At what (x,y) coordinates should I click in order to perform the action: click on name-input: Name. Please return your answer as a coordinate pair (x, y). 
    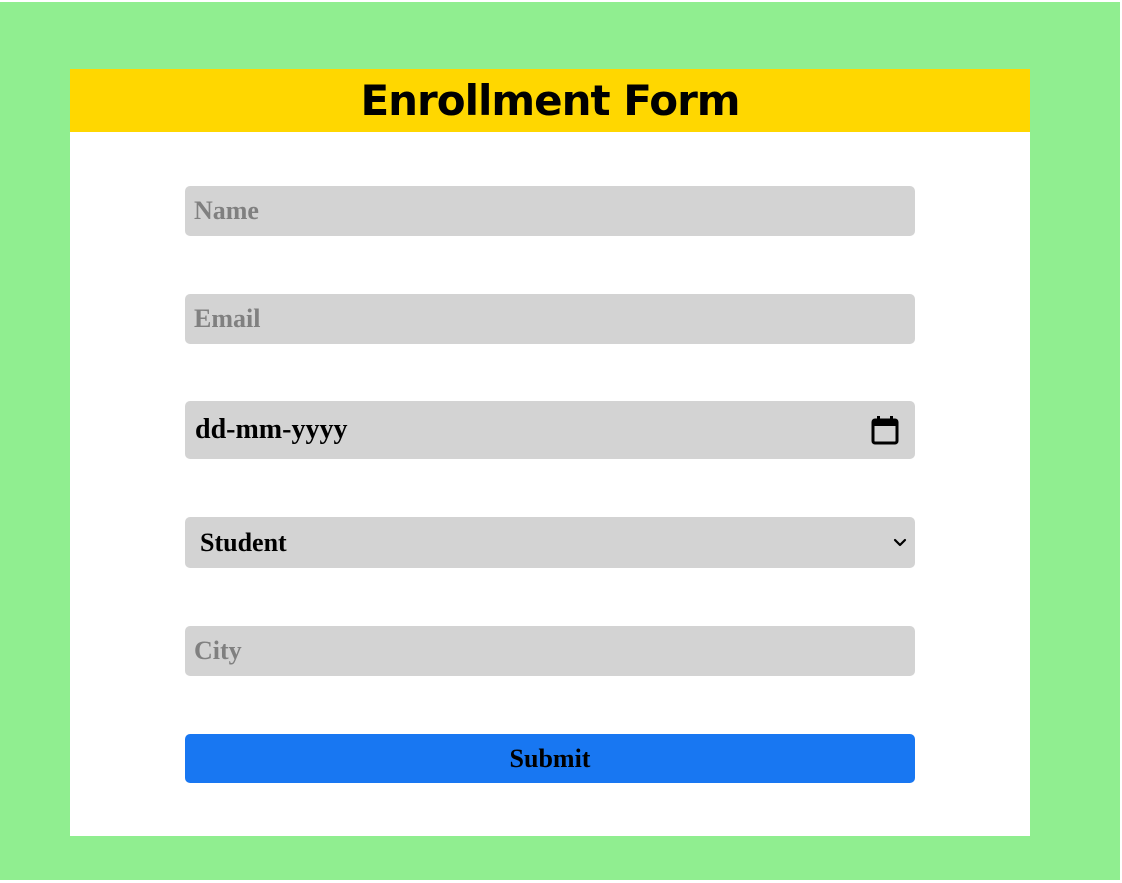
    Looking at the image, I should click on (550, 211).